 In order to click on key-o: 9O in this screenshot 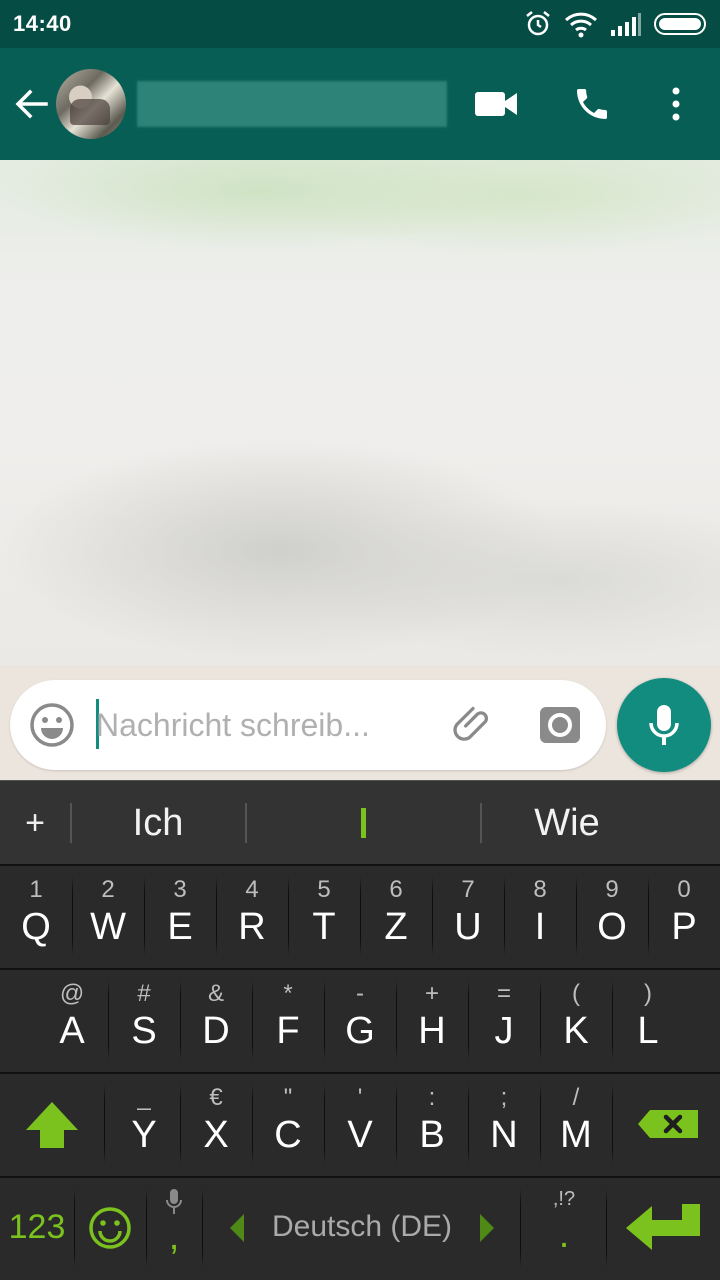, I will do `click(612, 916)`.